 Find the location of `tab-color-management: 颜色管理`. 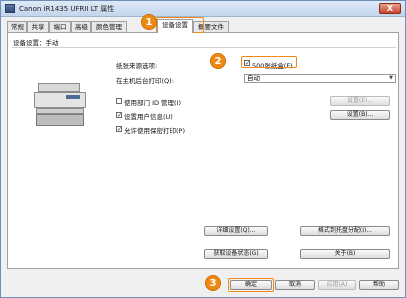

tab-color-management: 颜色管理 is located at coordinates (109, 26).